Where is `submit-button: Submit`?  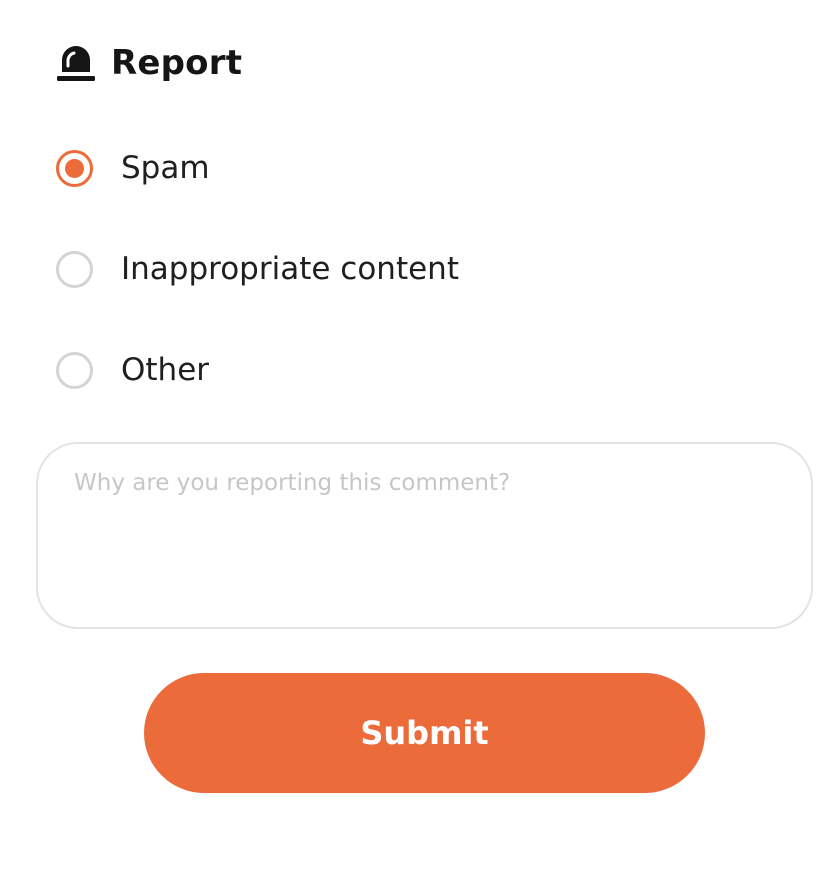 submit-button: Submit is located at coordinates (424, 733).